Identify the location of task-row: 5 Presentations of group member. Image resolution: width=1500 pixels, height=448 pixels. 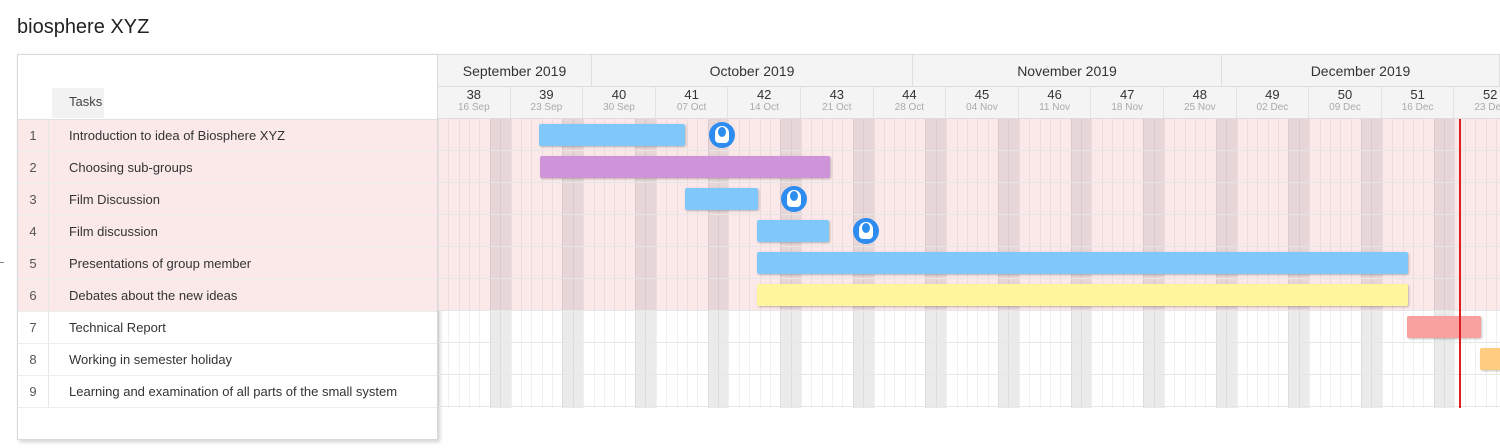
(227, 264).